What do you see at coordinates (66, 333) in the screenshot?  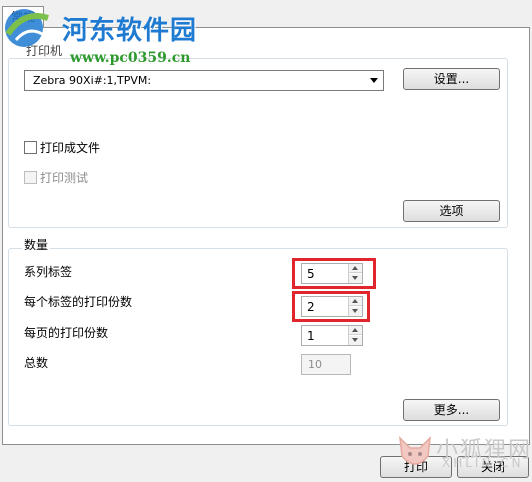 I see `copies-per-page-label: 每页的打印份数` at bounding box center [66, 333].